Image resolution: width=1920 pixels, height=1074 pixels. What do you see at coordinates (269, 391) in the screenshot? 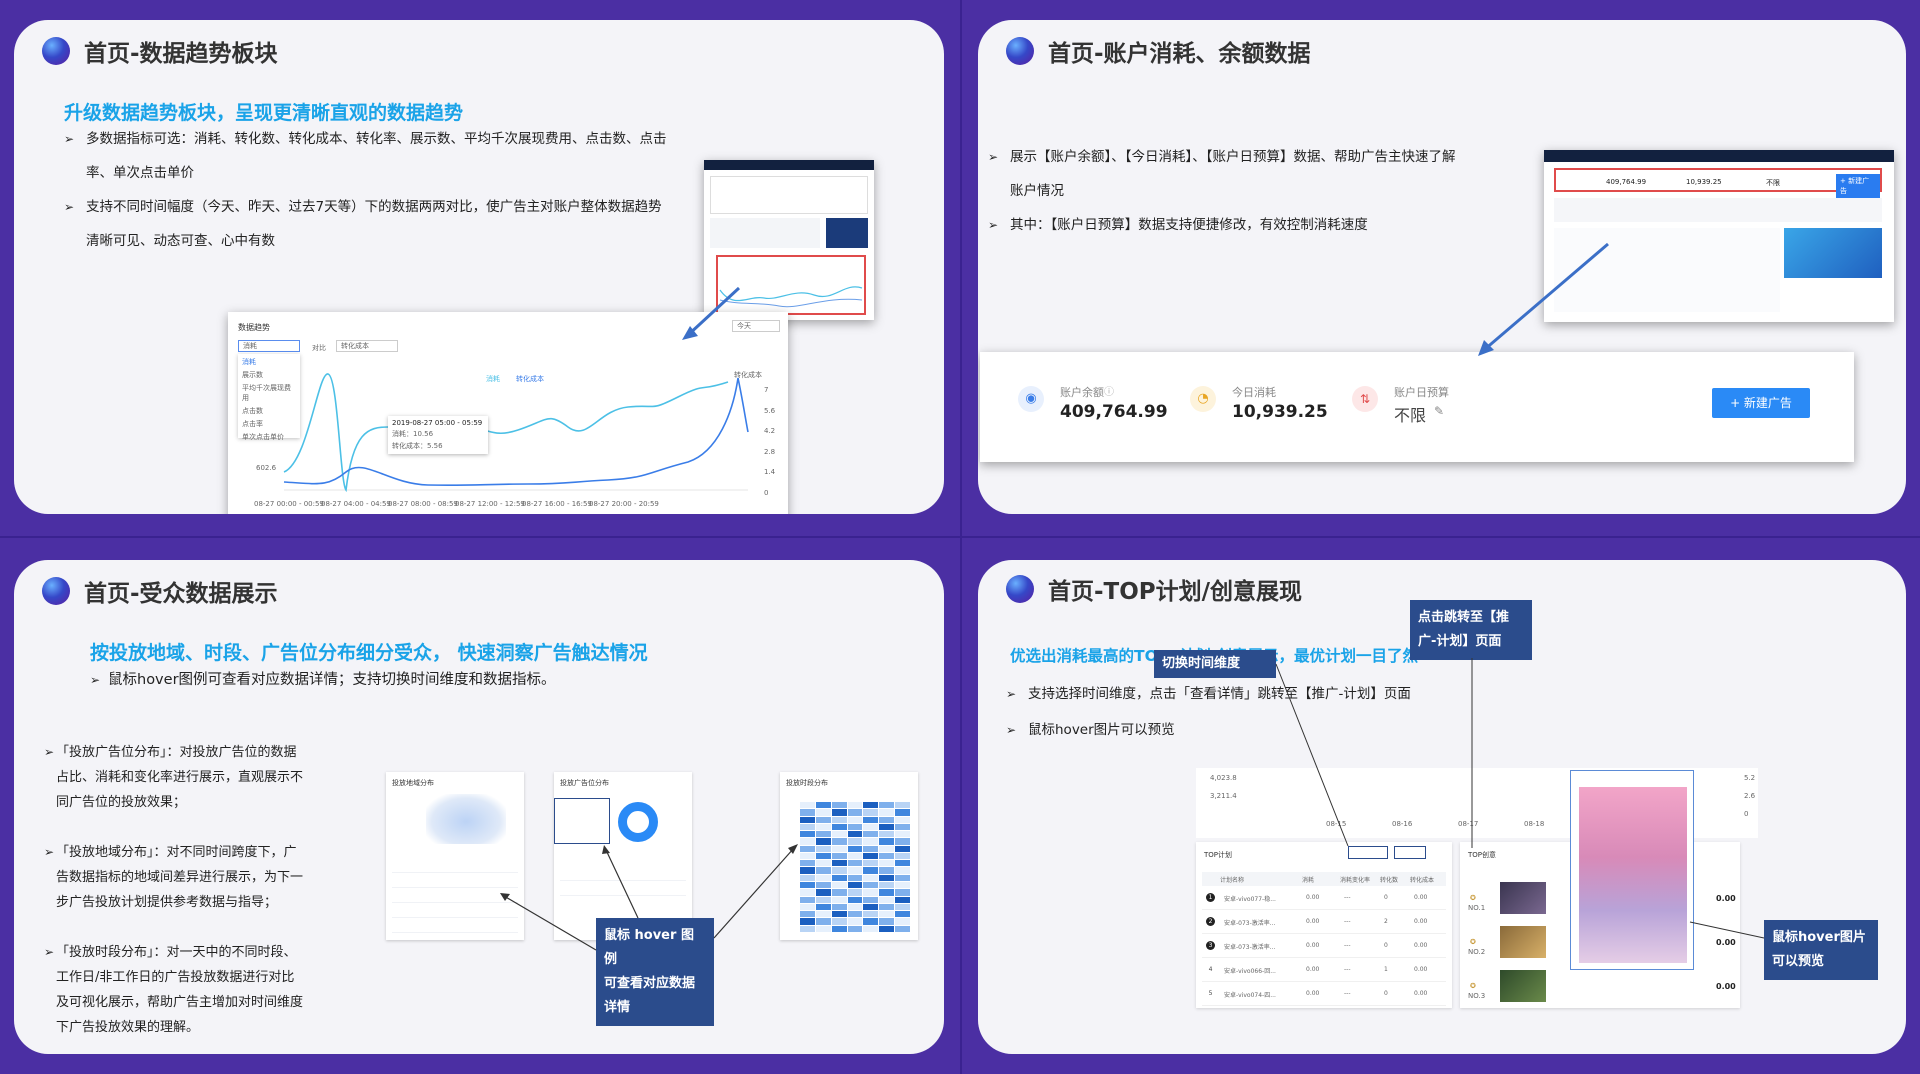
I see `dropdown-option: 平均千次展现费用` at bounding box center [269, 391].